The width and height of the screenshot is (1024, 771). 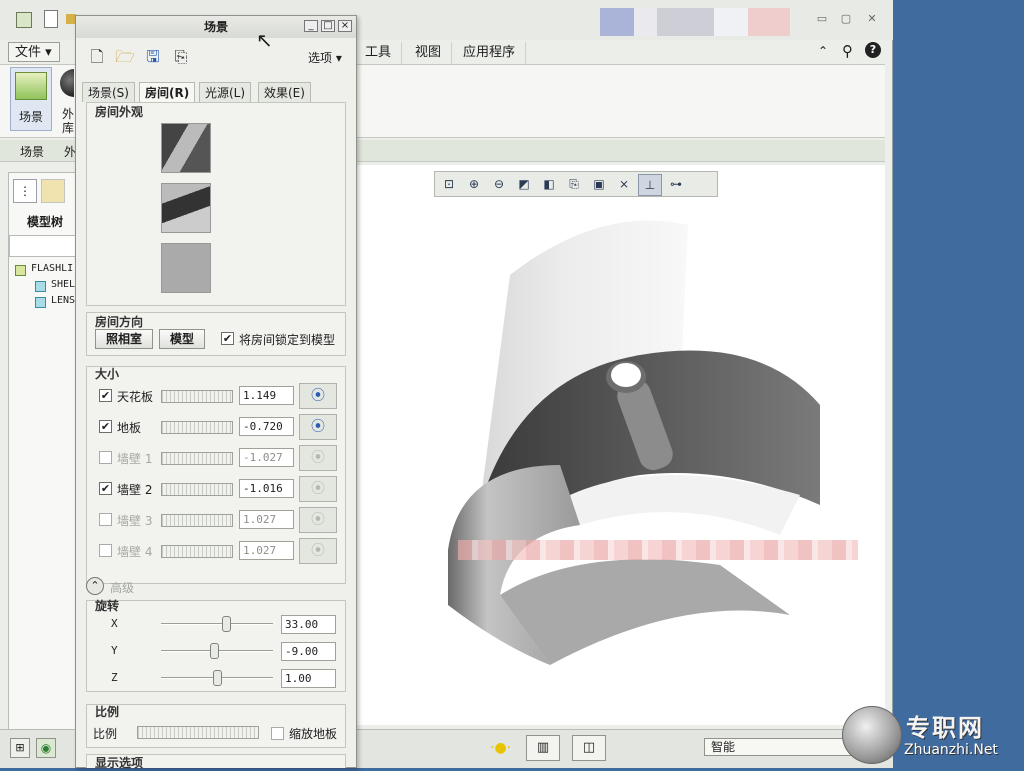 What do you see at coordinates (330, 58) in the screenshot?
I see `options-menu: 选项 ▾` at bounding box center [330, 58].